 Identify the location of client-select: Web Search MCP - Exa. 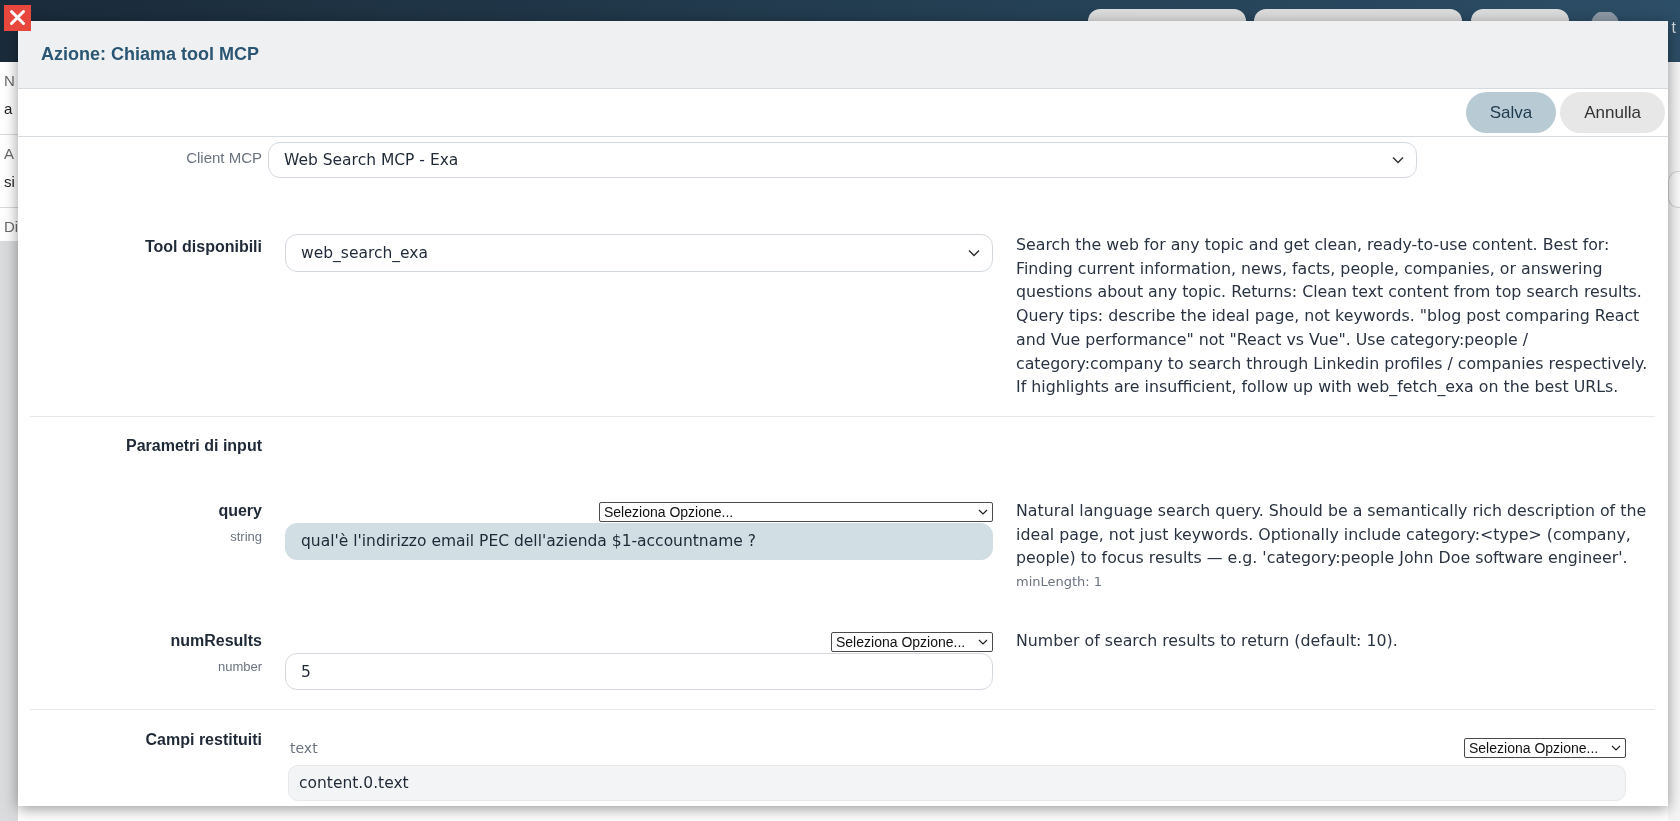
(842, 160).